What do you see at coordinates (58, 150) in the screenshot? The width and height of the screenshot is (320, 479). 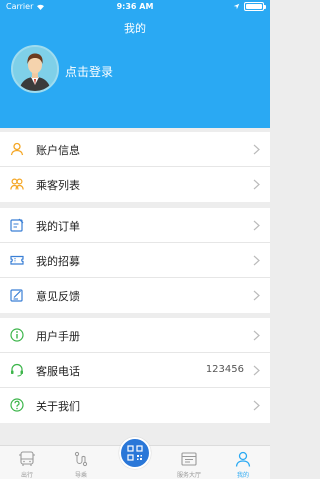 I see `list-item-label: 账户信息` at bounding box center [58, 150].